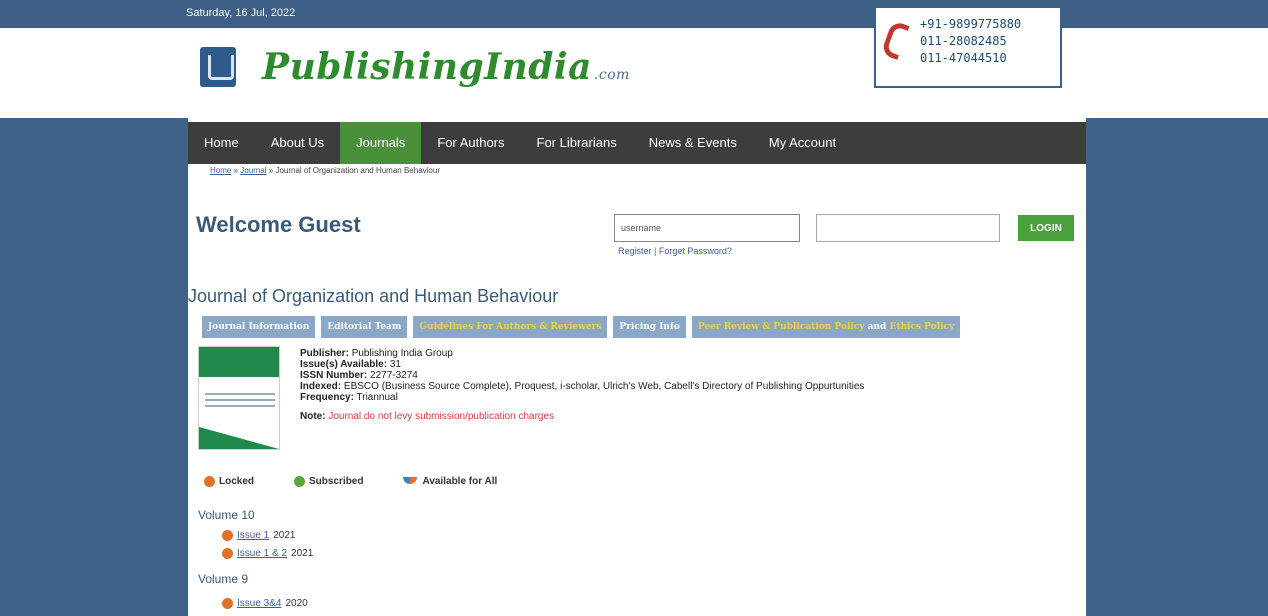  What do you see at coordinates (877, 327) in the screenshot?
I see `and-text: and` at bounding box center [877, 327].